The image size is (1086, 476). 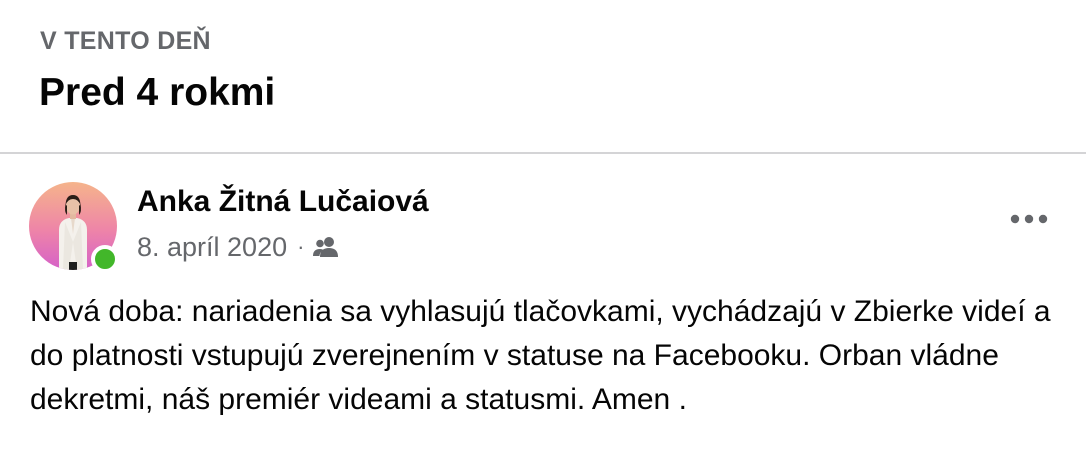 What do you see at coordinates (212, 247) in the screenshot?
I see `post-date: 8. apríl 2020` at bounding box center [212, 247].